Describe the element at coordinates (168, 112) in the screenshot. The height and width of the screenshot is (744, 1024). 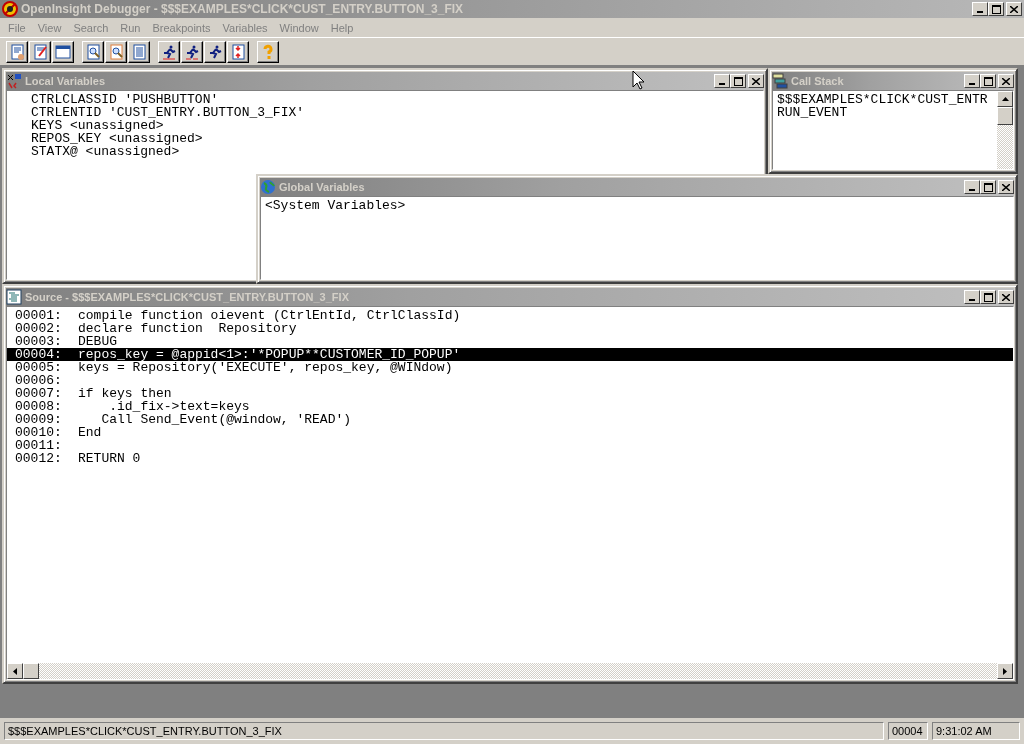
I see `variable-line: CTRLENTID 'CUST_ENTRY.BUTTON_3_FIX'` at that location.